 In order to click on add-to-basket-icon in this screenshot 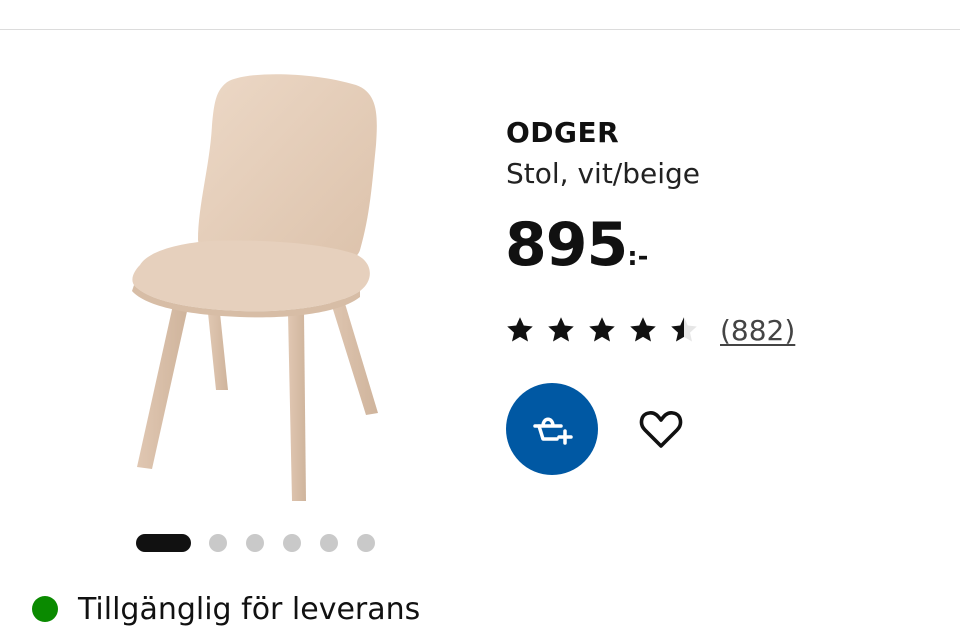, I will do `click(553, 431)`.